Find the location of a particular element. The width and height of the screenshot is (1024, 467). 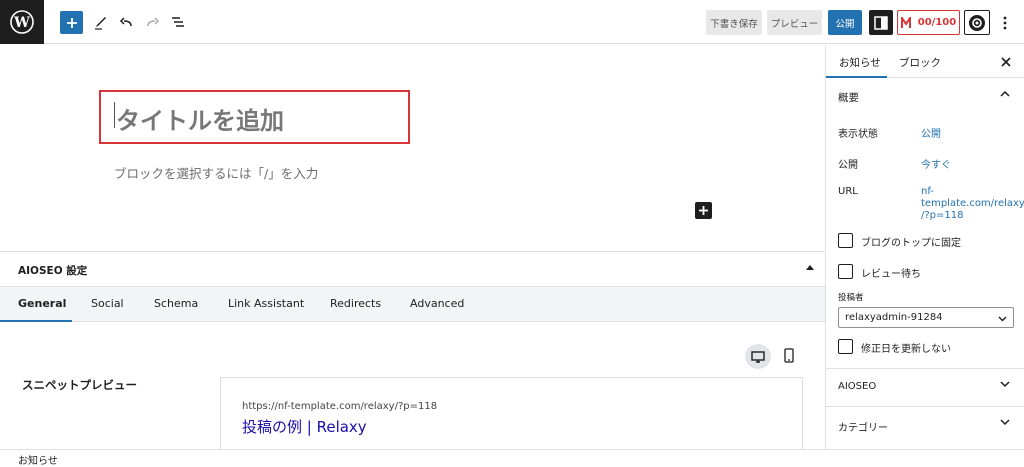

svg-text: W is located at coordinates (21, 23).